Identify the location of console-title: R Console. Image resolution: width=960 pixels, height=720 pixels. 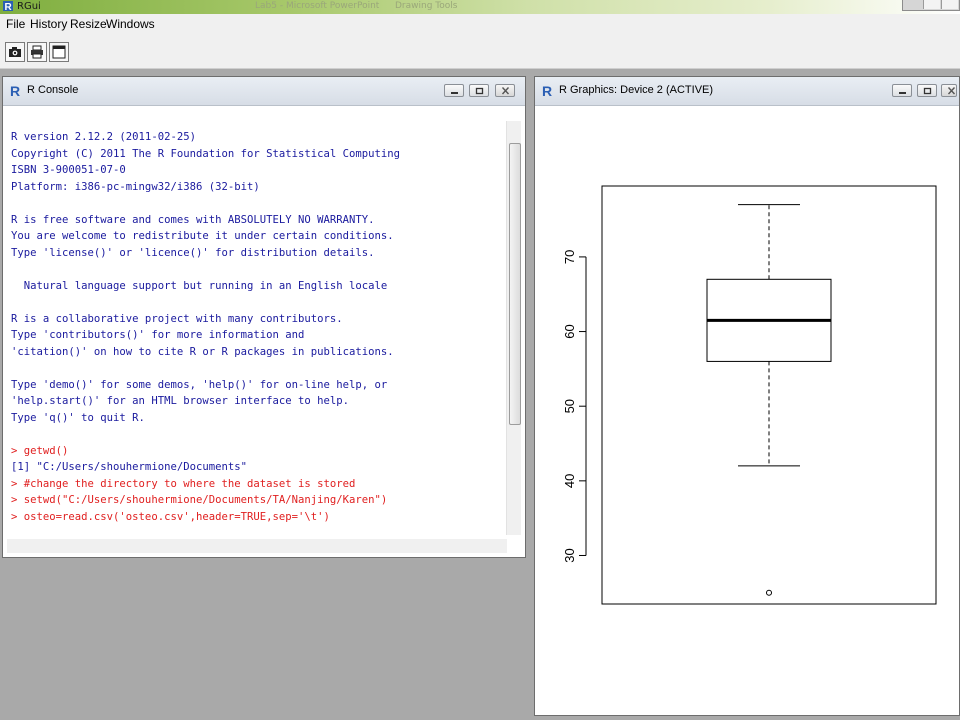
(53, 90).